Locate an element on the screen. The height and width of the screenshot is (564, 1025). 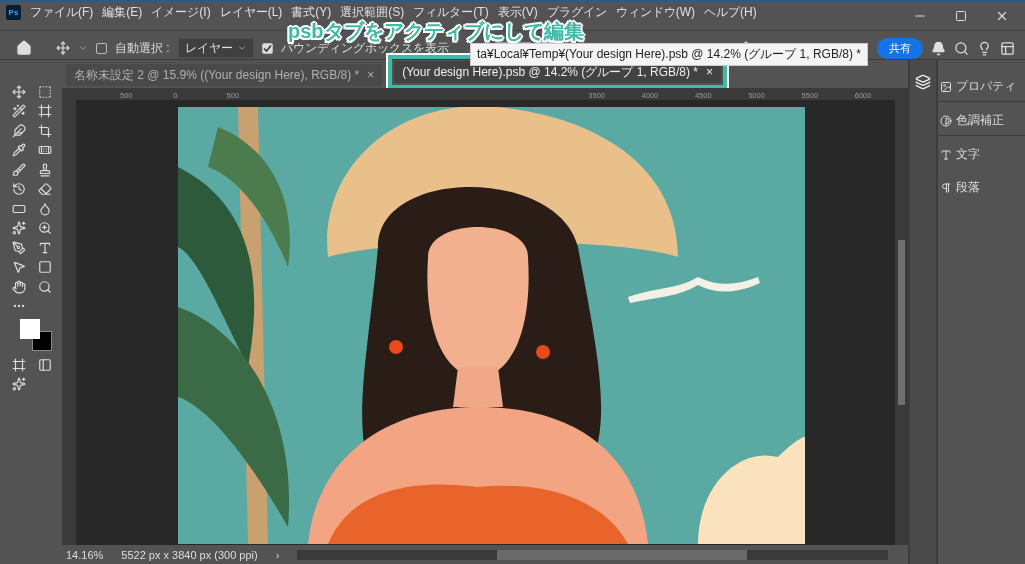
chevron-icon is located at coordinates (241, 48).